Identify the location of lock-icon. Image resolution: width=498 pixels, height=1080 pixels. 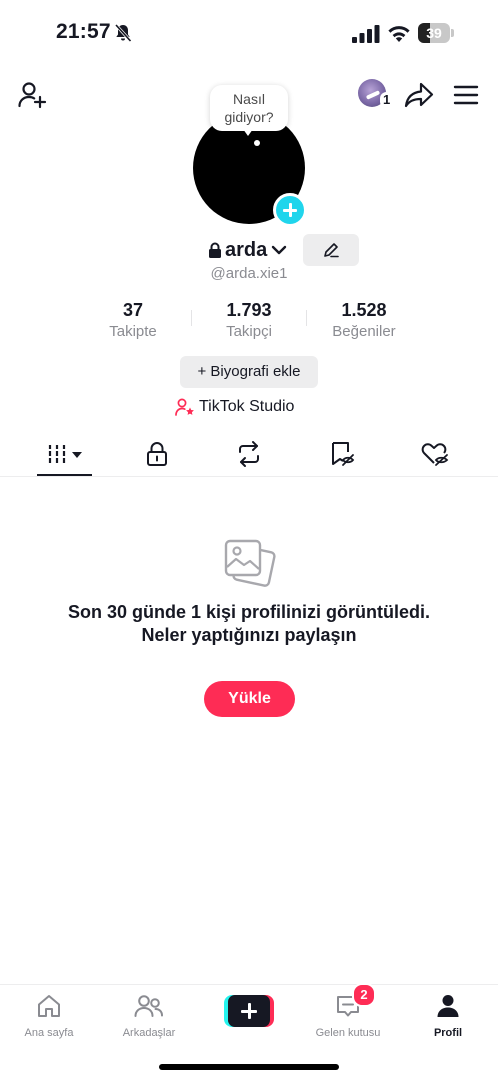
(157, 454).